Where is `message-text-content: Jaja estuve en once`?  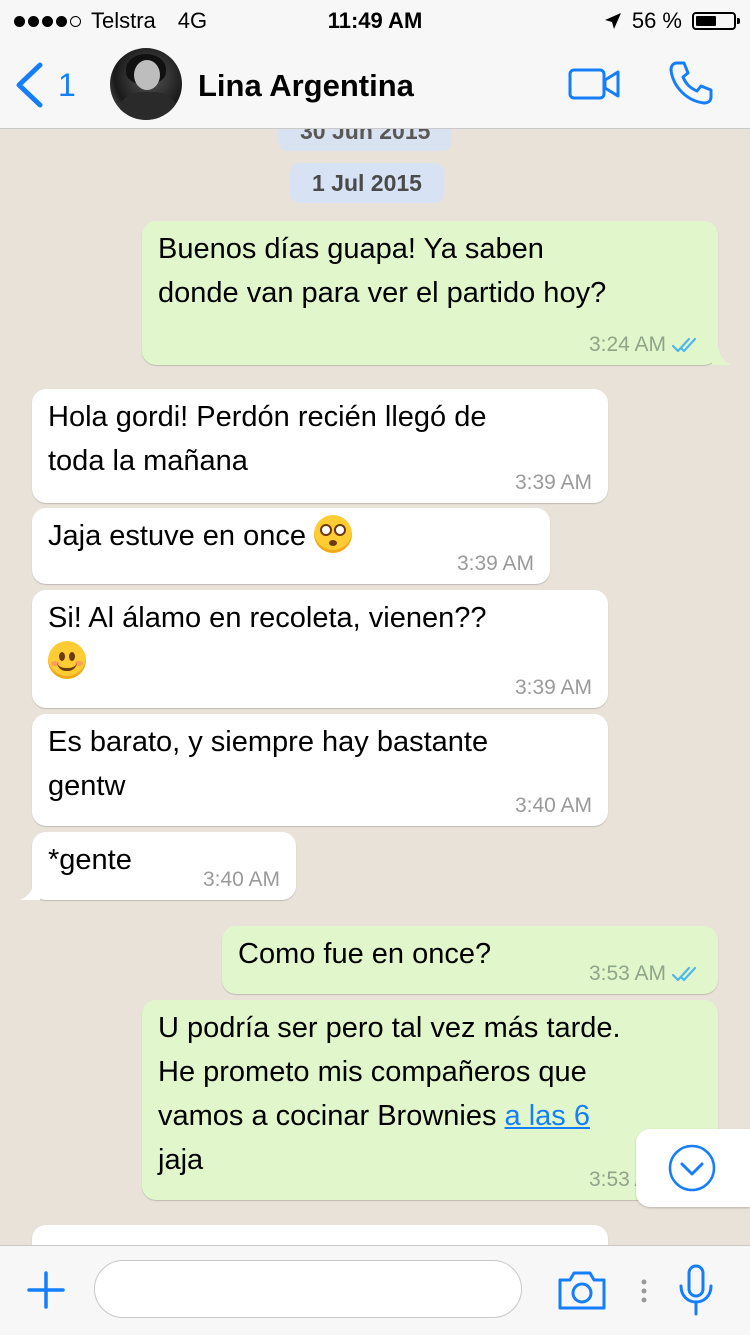 message-text-content: Jaja estuve en once is located at coordinates (177, 536).